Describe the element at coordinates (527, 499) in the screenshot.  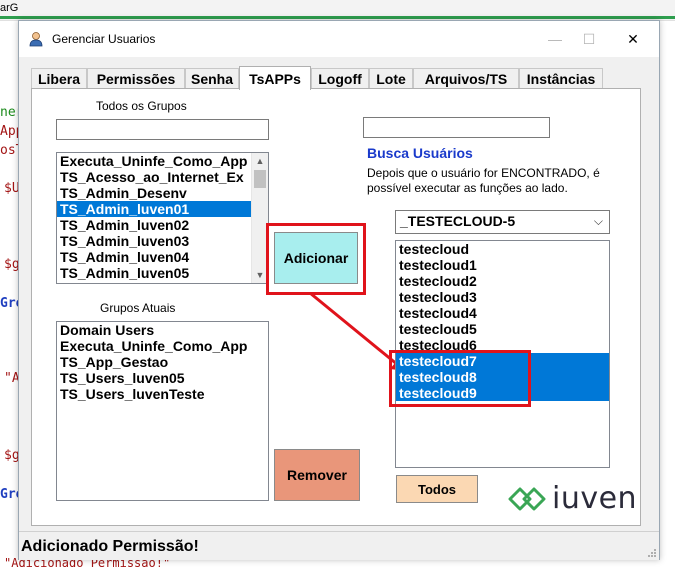
I see `iuven-logo-mark-icon` at that location.